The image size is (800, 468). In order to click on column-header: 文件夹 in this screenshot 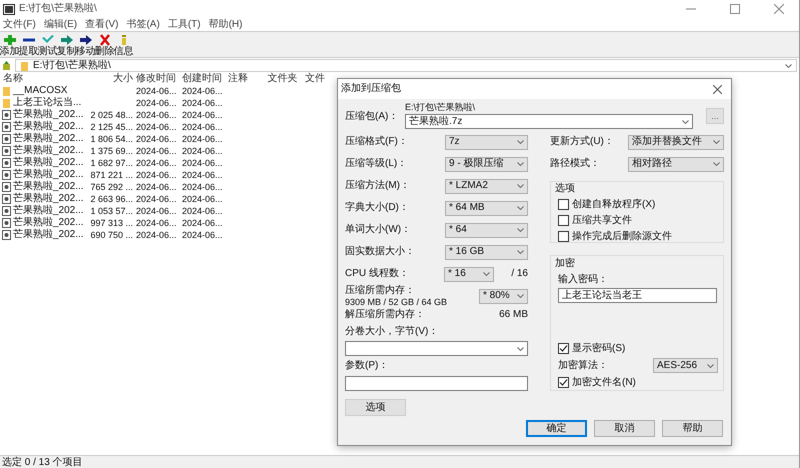, I will do `click(282, 79)`.